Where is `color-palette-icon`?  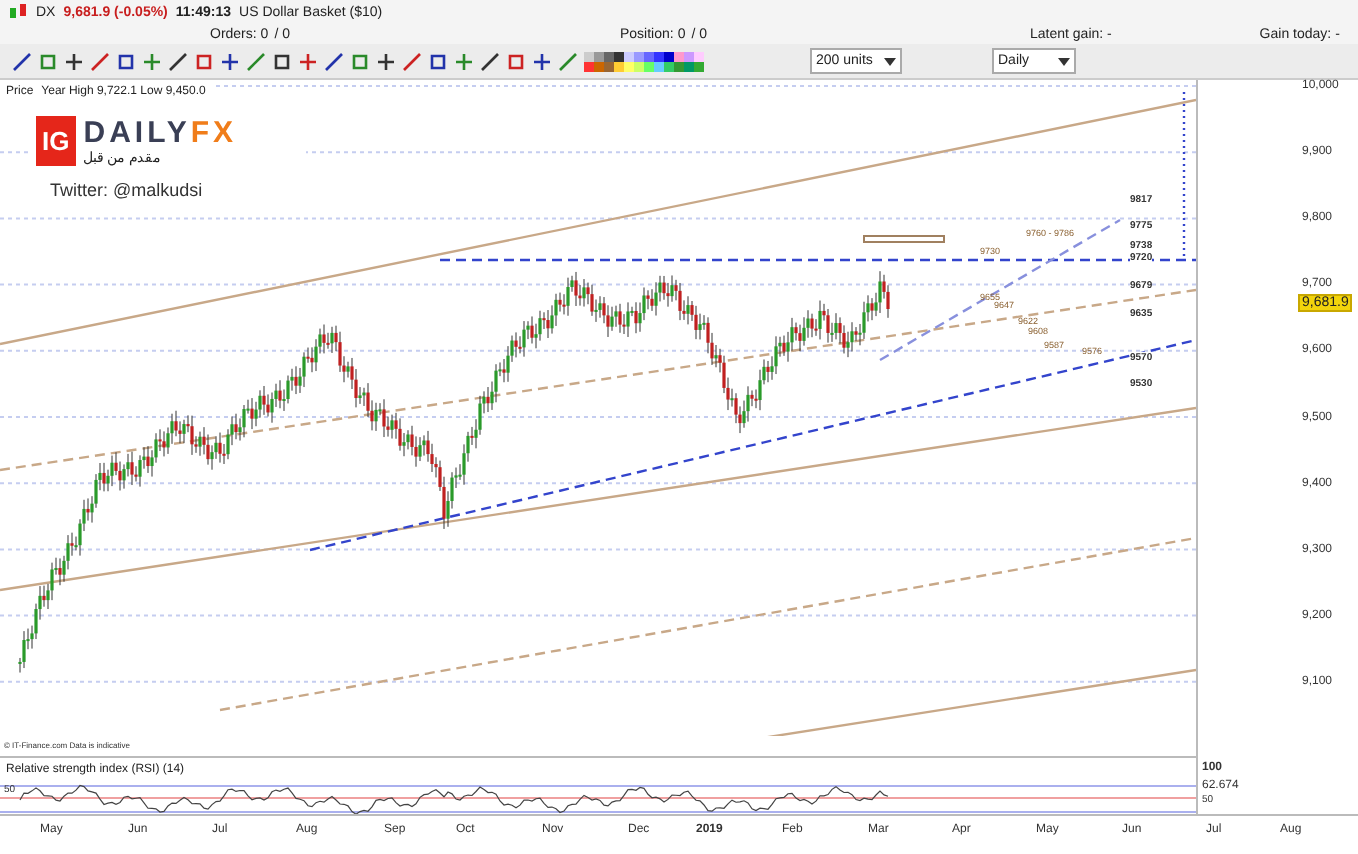
color-palette-icon is located at coordinates (644, 61).